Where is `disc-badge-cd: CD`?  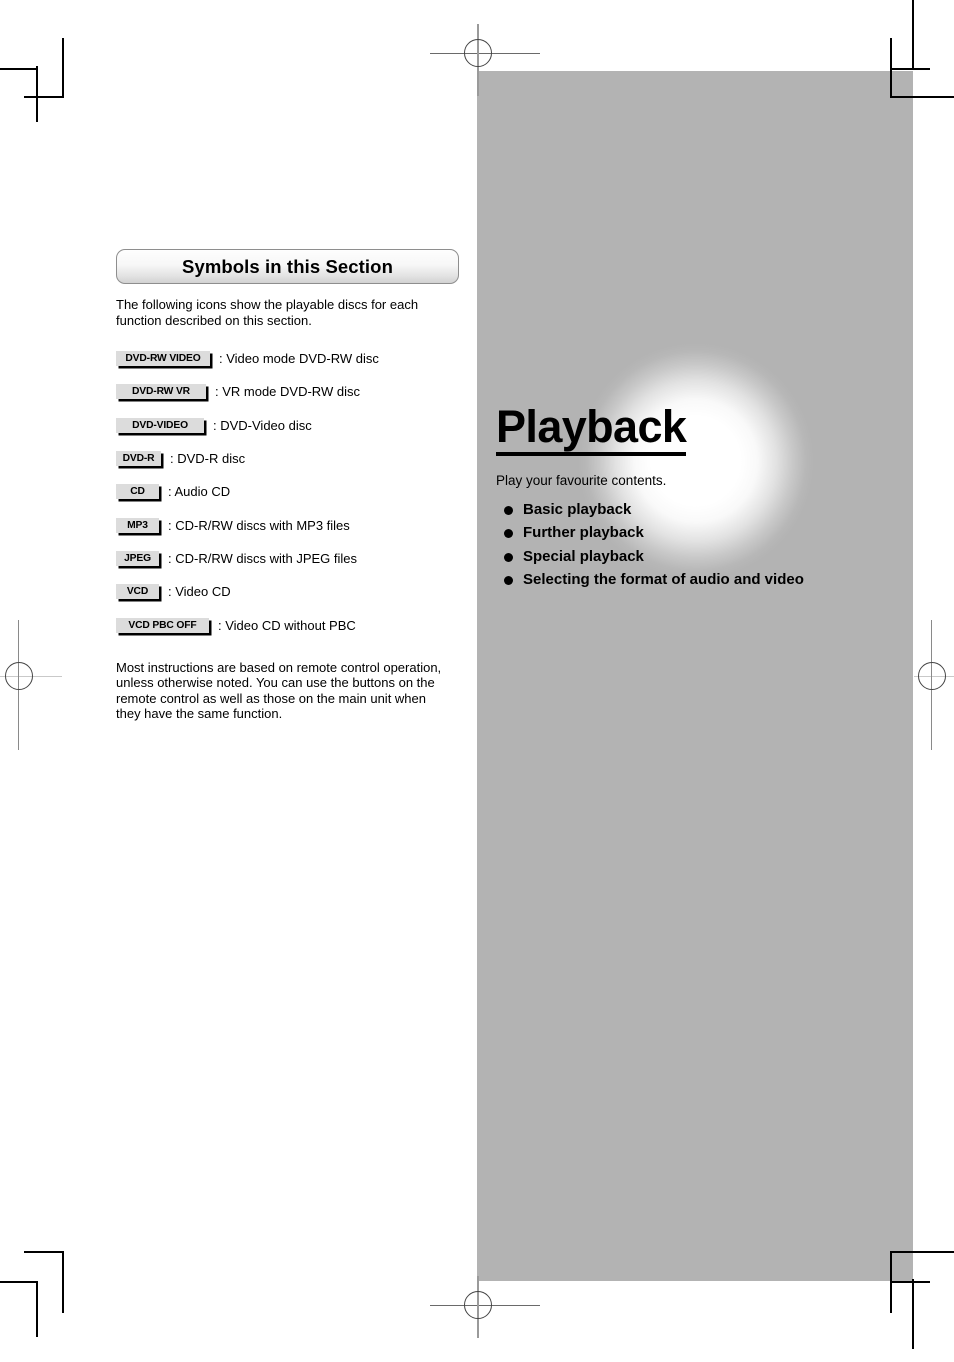
disc-badge-cd: CD is located at coordinates (137, 492).